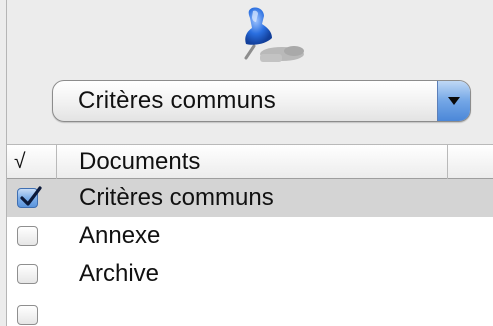 The image size is (493, 326). Describe the element at coordinates (139, 162) in the screenshot. I see `documents-column-header: Documents` at that location.